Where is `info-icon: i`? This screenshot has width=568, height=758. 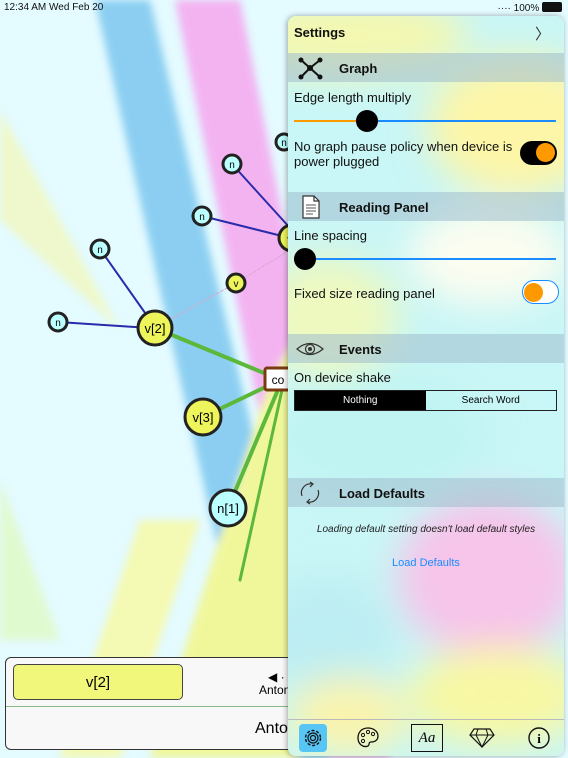
info-icon: i is located at coordinates (539, 738).